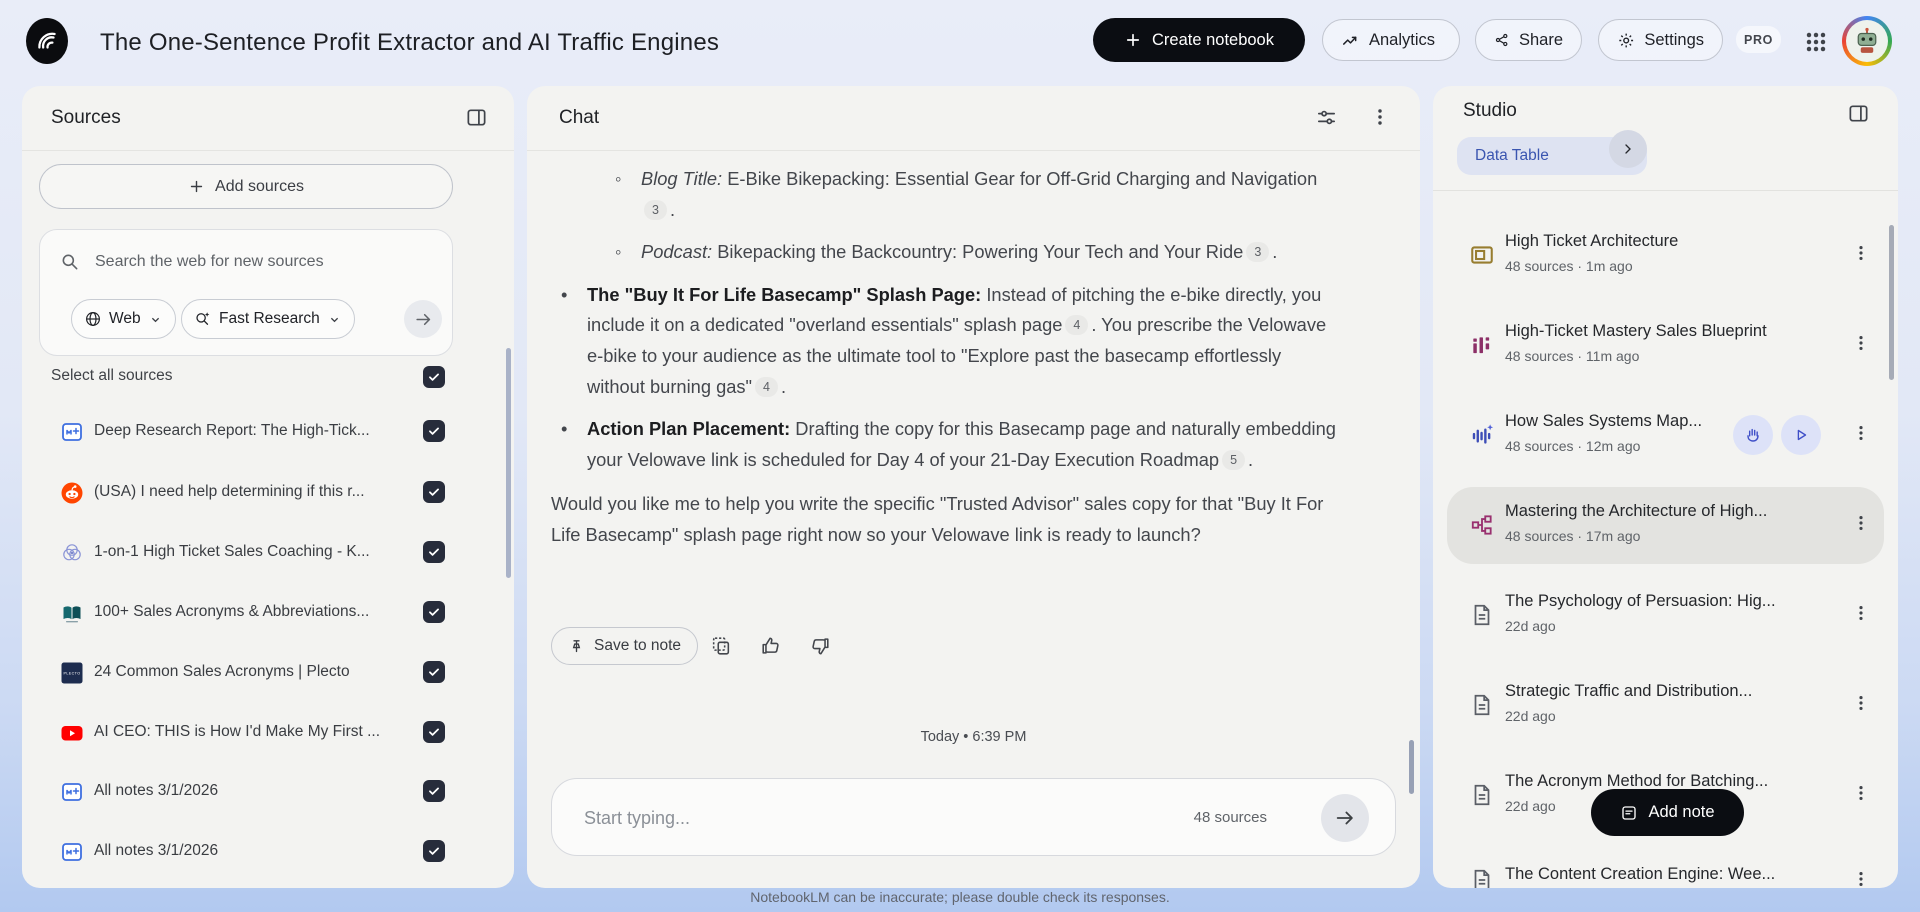 This screenshot has height=912, width=1920. What do you see at coordinates (1858, 116) in the screenshot?
I see `collapse-studio-icon` at bounding box center [1858, 116].